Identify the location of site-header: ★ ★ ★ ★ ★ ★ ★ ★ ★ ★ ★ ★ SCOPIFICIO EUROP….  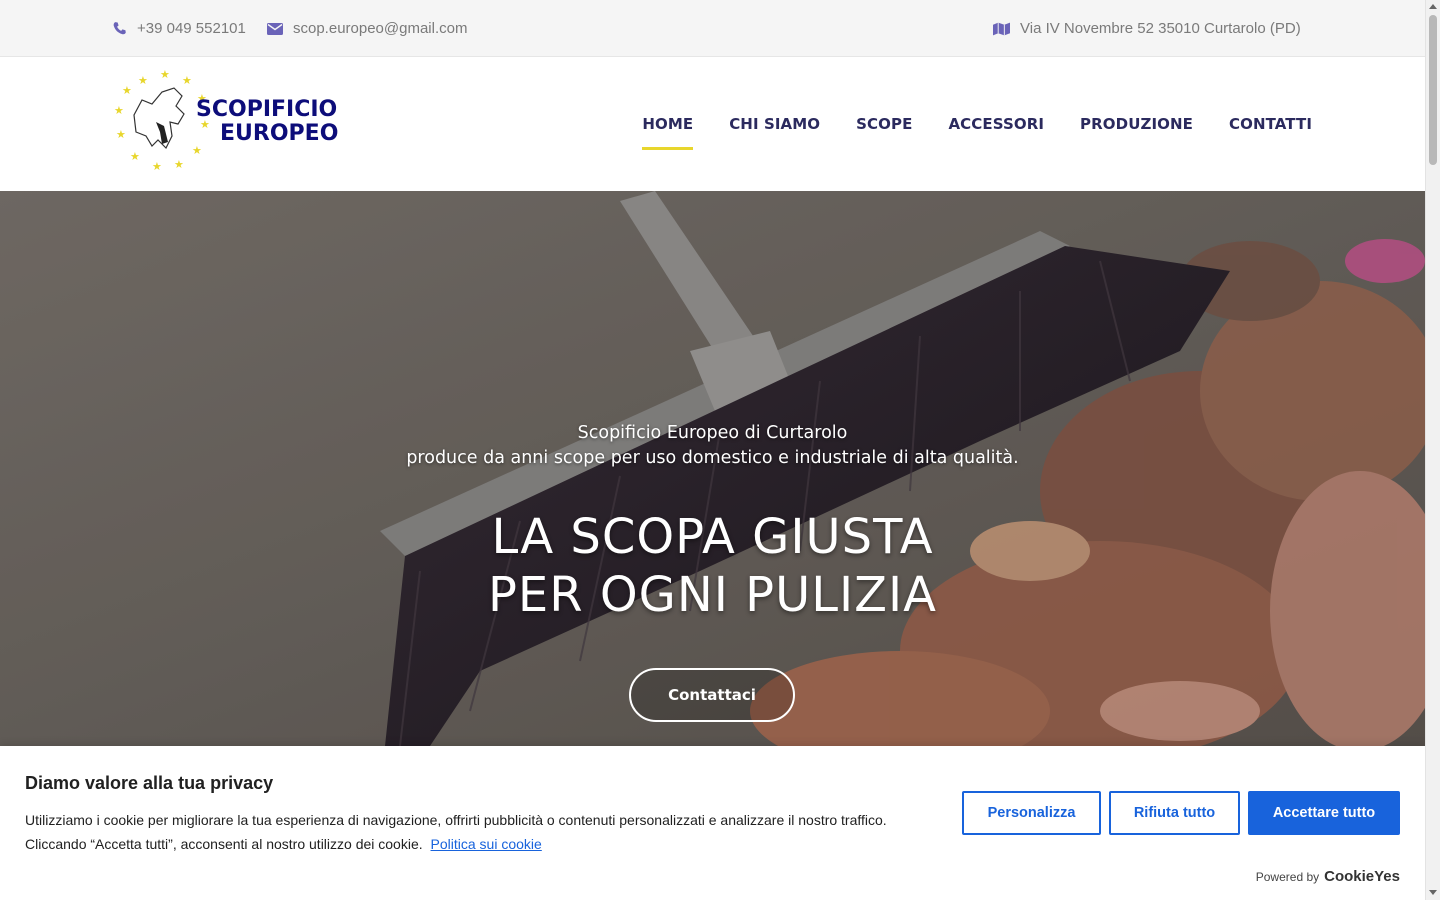
(712, 124).